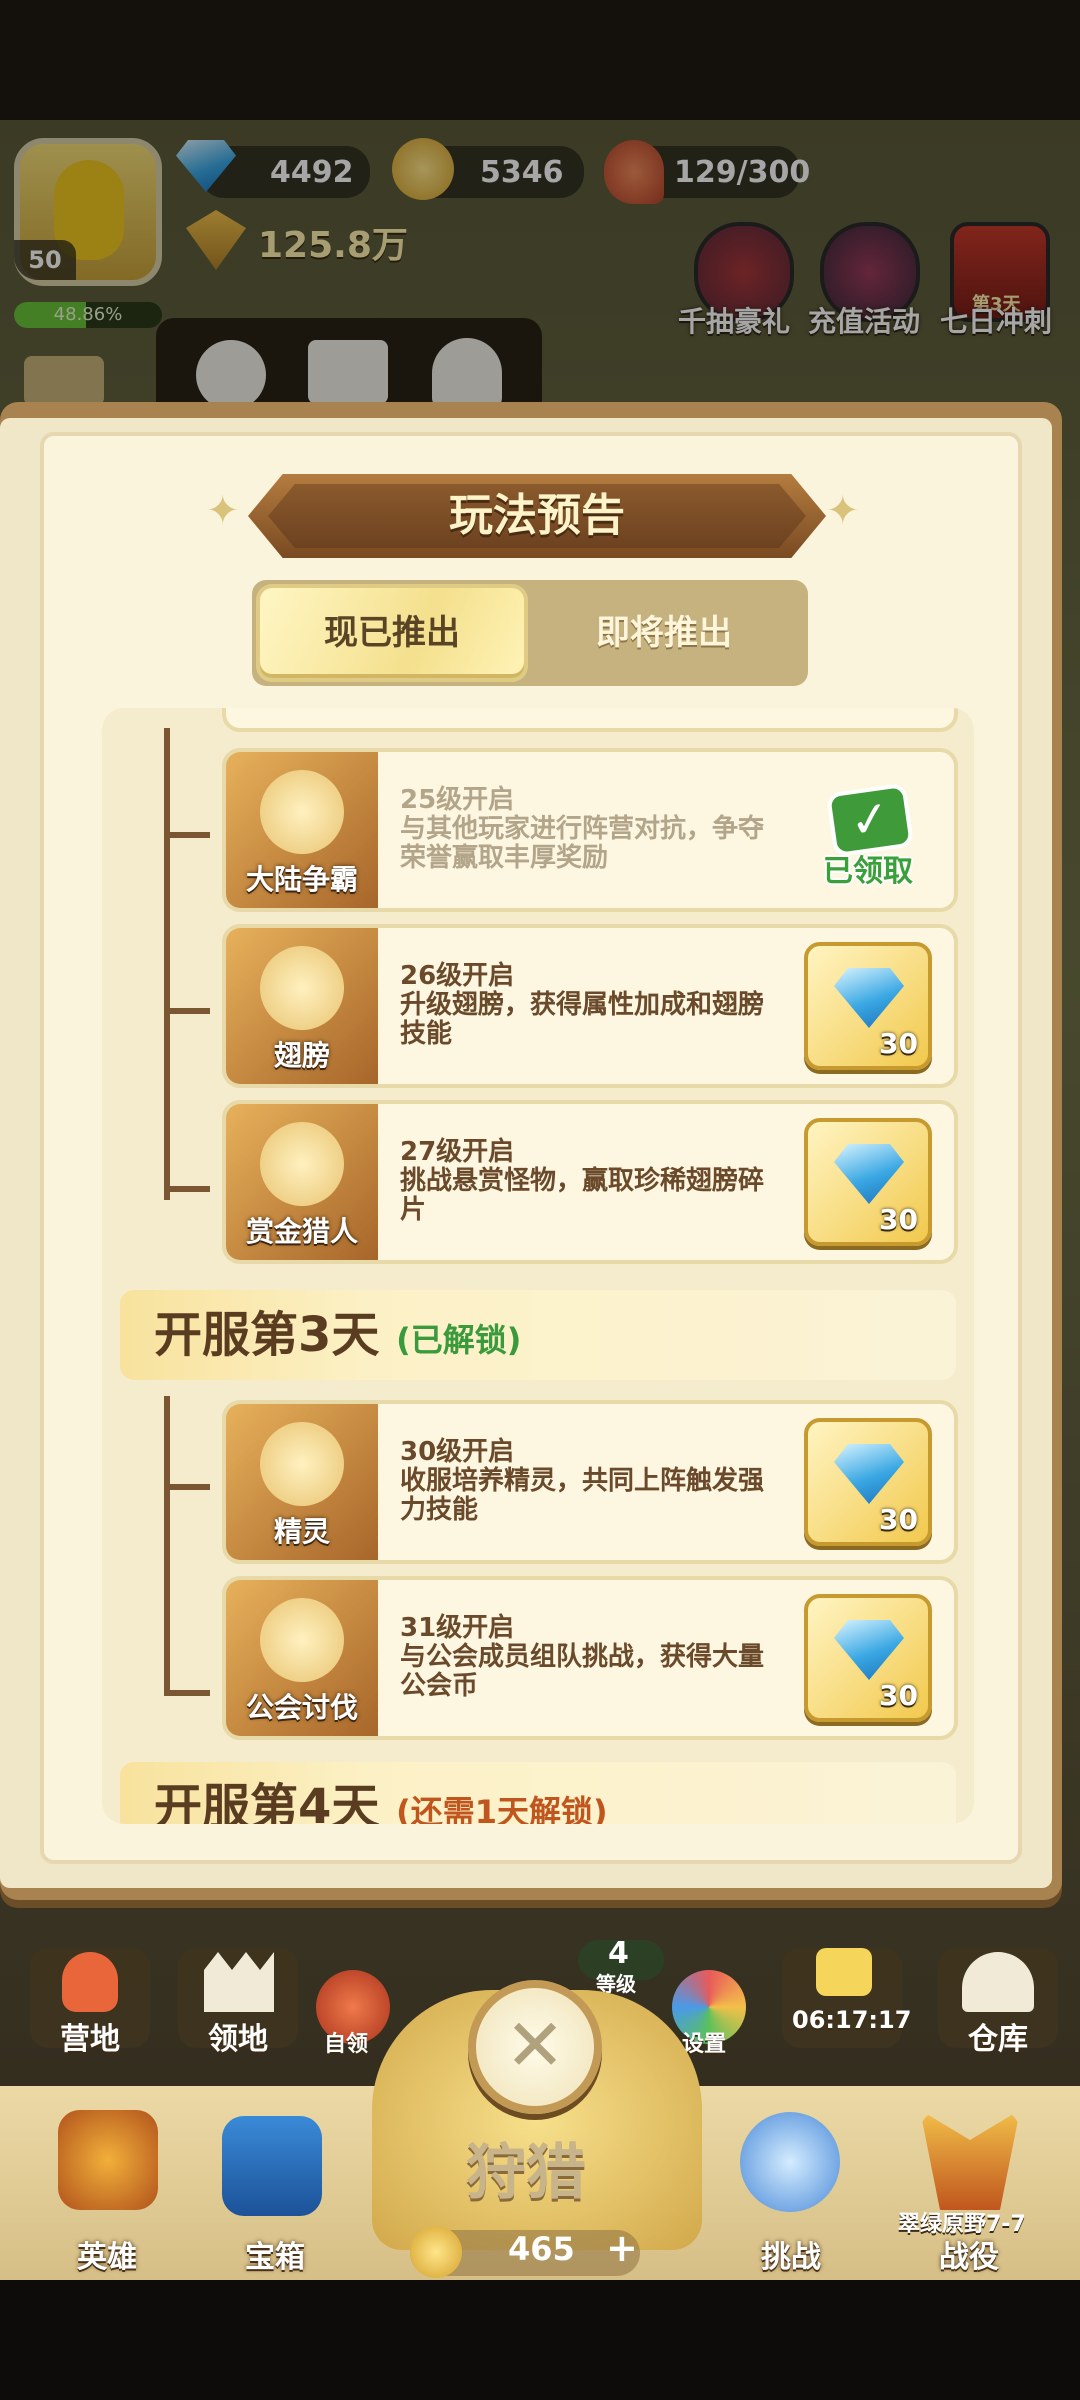  I want to click on modal-title: 玩法预告, so click(537, 515).